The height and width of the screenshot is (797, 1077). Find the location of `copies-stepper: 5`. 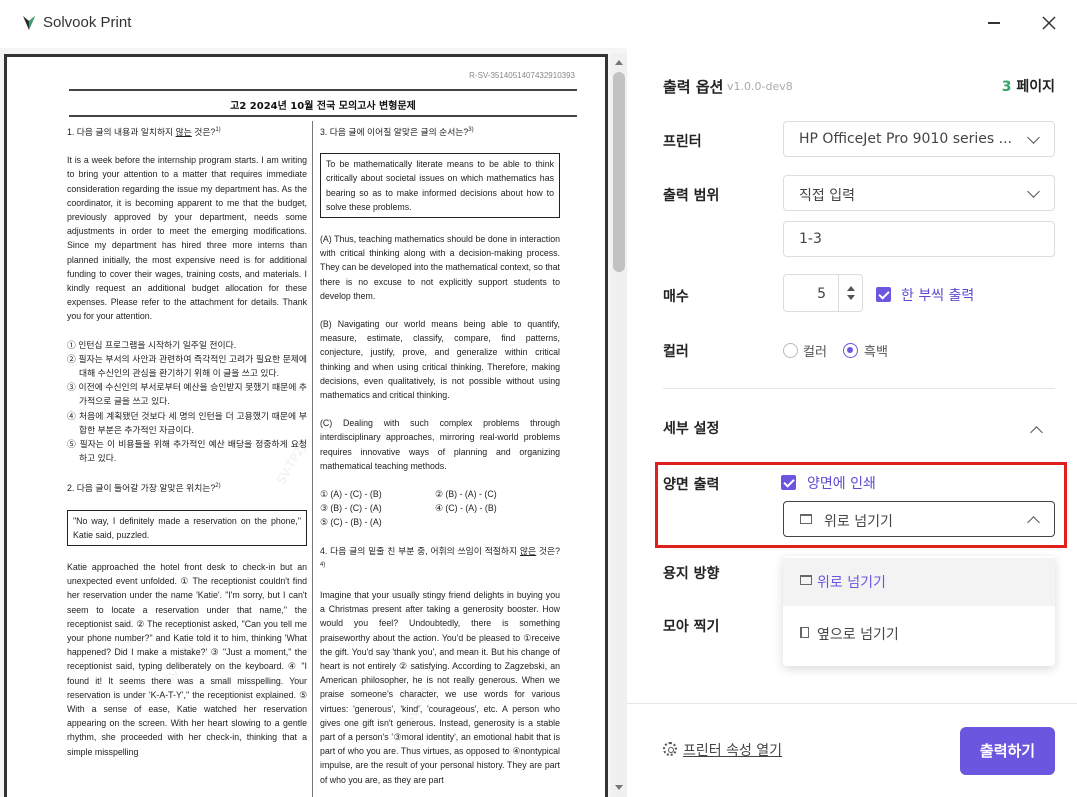

copies-stepper: 5 is located at coordinates (823, 293).